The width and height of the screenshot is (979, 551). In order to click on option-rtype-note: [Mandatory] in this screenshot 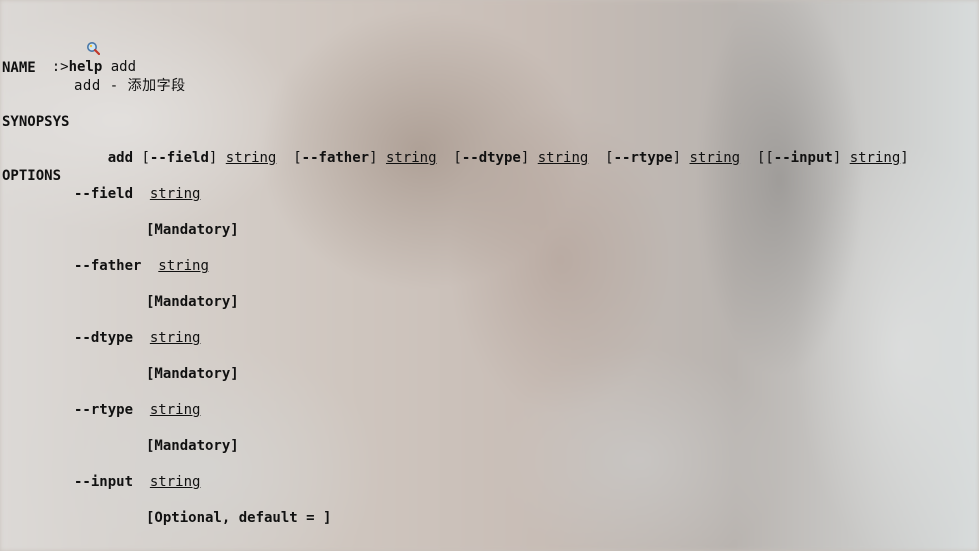, I will do `click(192, 446)`.